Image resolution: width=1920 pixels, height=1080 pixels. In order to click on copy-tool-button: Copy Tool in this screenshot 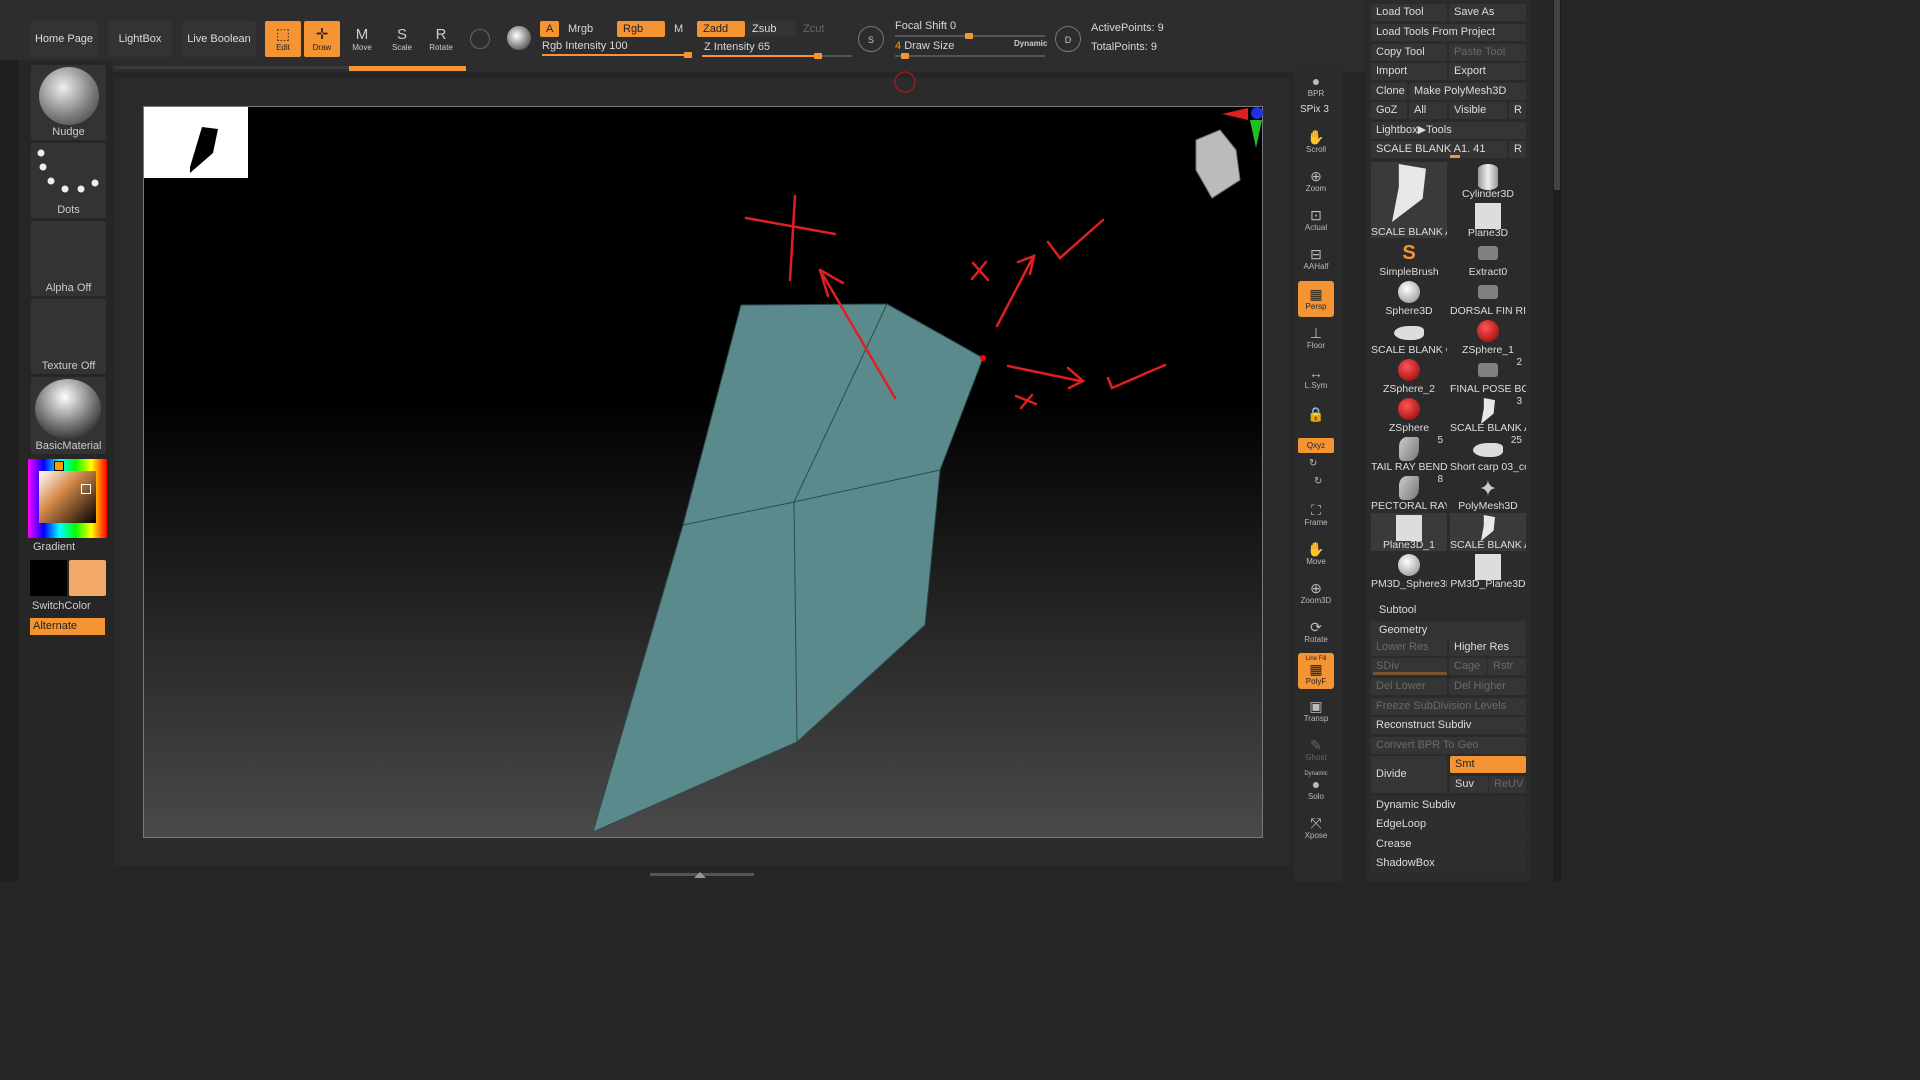, I will do `click(1409, 52)`.